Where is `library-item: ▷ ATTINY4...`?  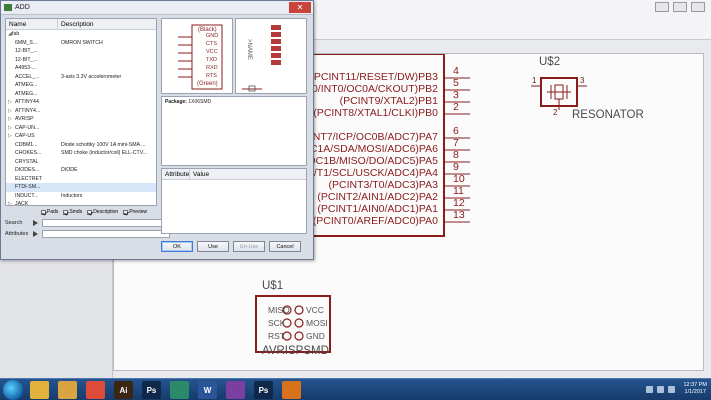 library-item: ▷ ATTINY4... is located at coordinates (81, 111).